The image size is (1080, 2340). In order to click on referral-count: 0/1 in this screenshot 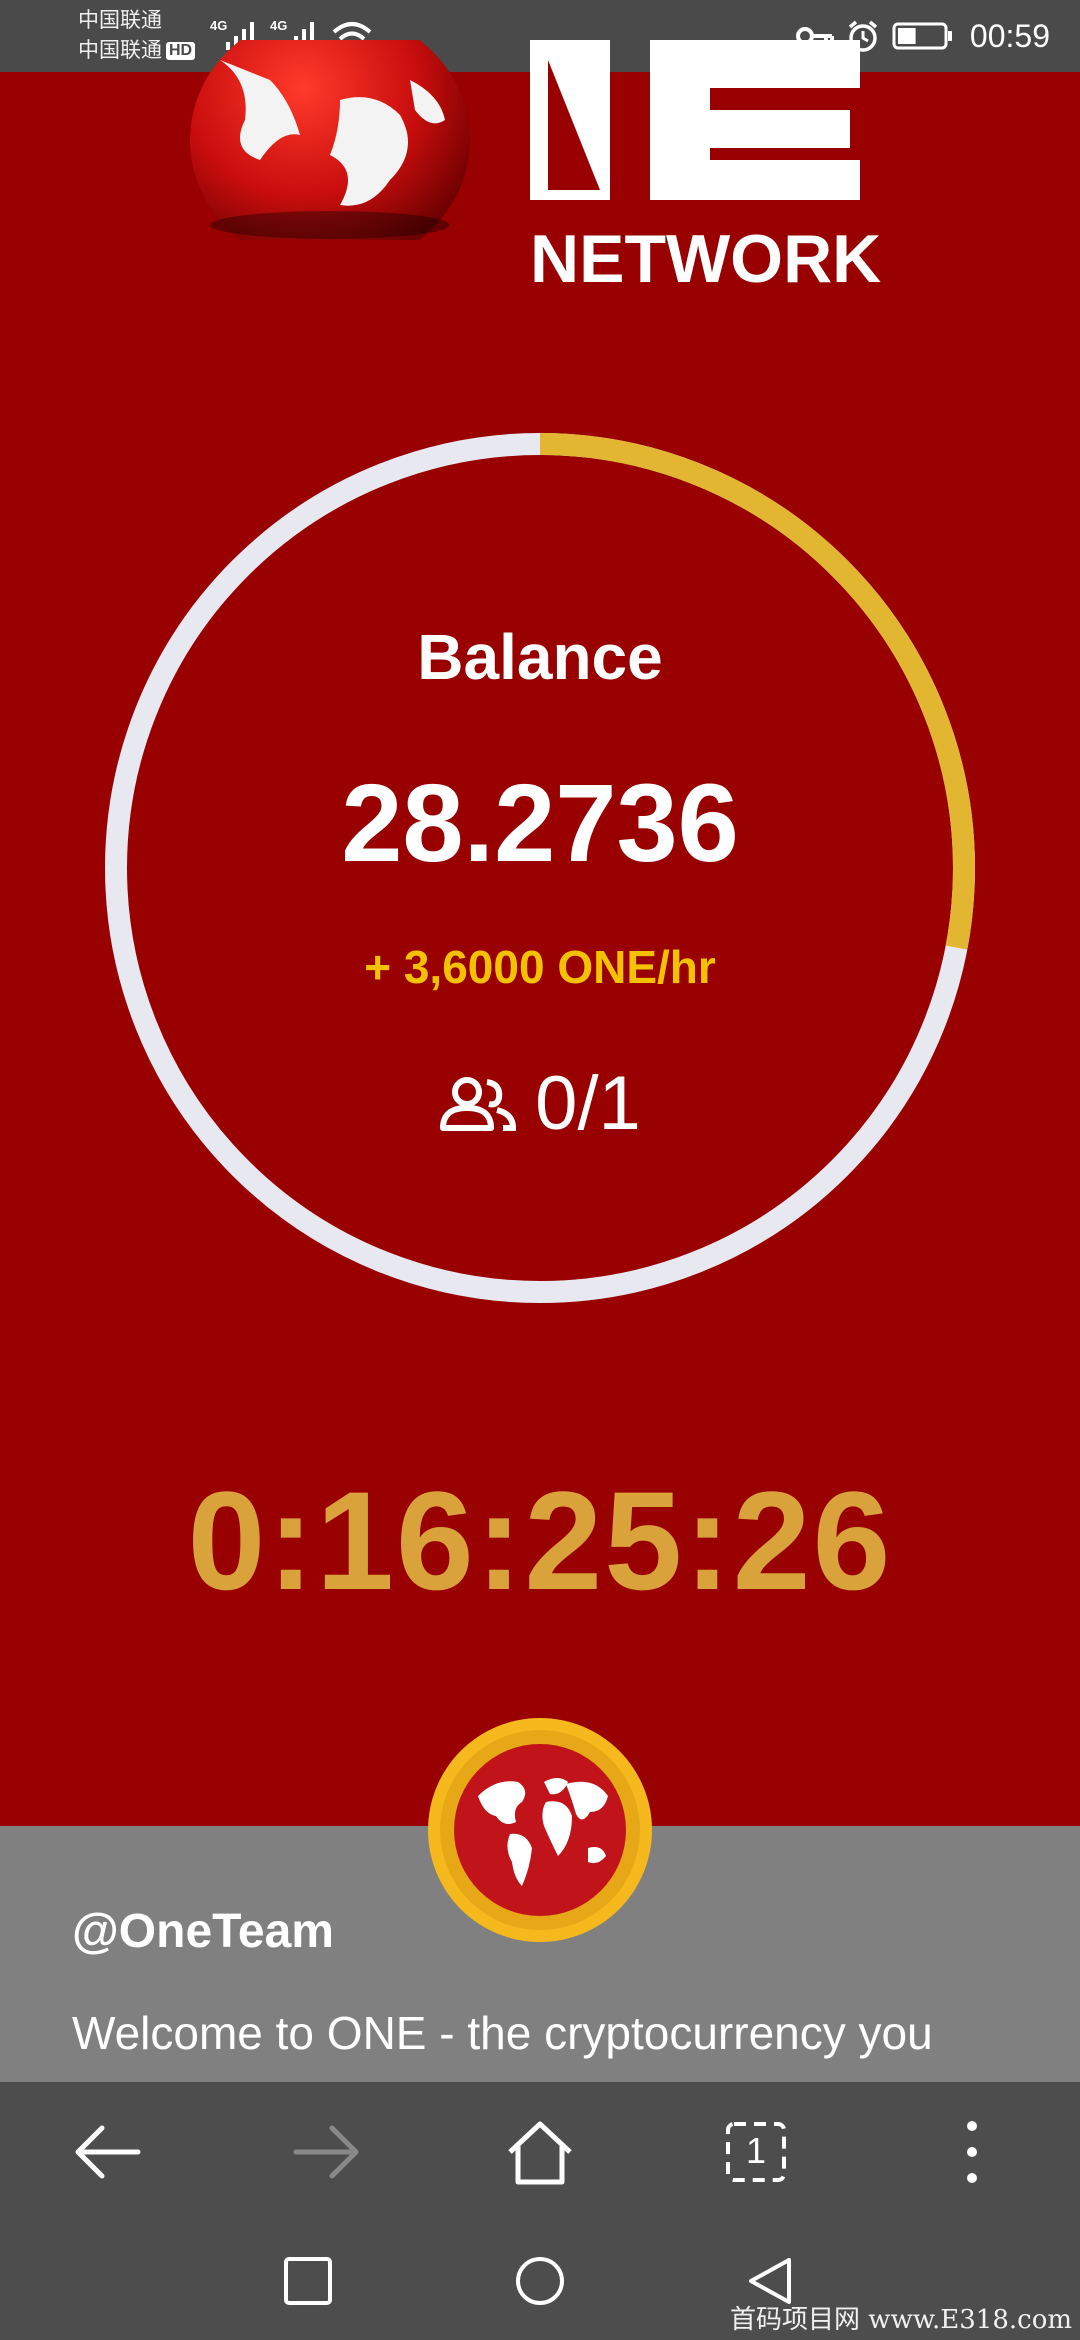, I will do `click(540, 1103)`.